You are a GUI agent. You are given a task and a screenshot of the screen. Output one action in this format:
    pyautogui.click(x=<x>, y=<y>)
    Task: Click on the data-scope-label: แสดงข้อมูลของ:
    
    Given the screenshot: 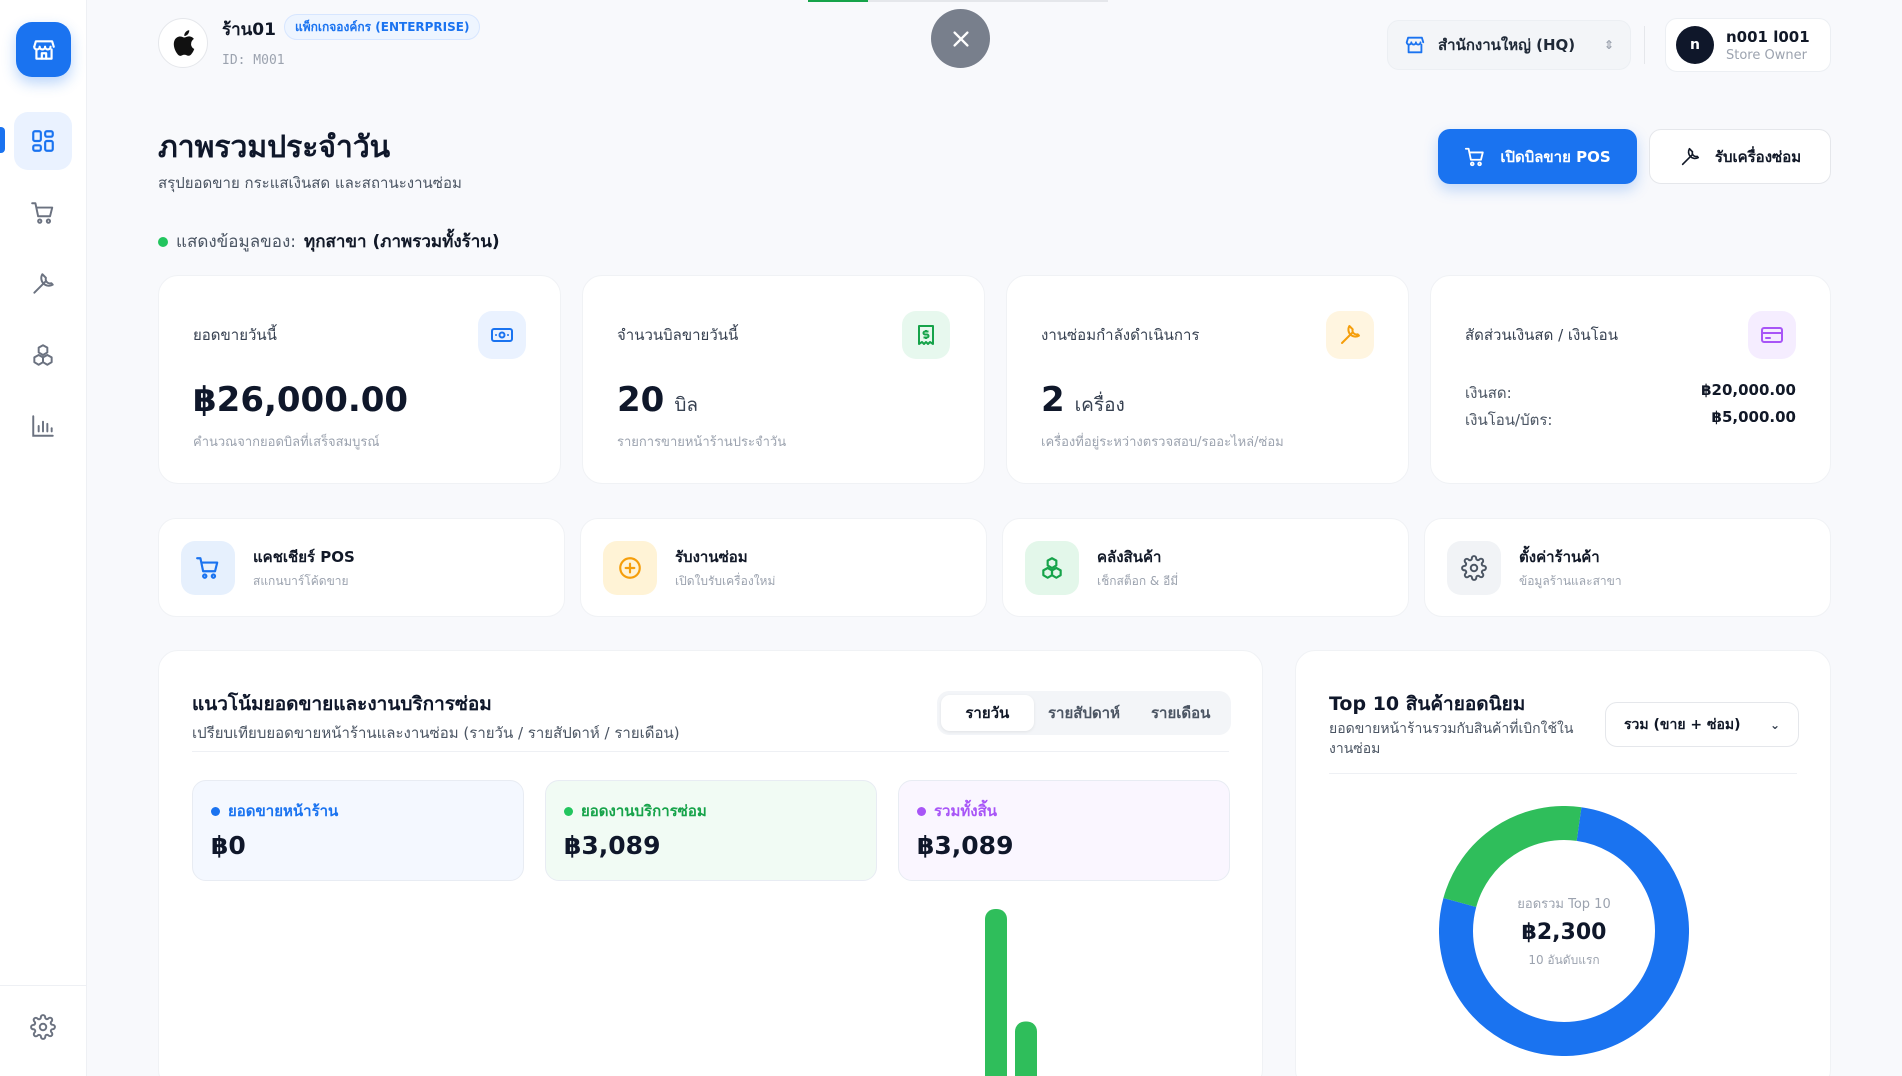 What is the action you would take?
    pyautogui.click(x=236, y=242)
    